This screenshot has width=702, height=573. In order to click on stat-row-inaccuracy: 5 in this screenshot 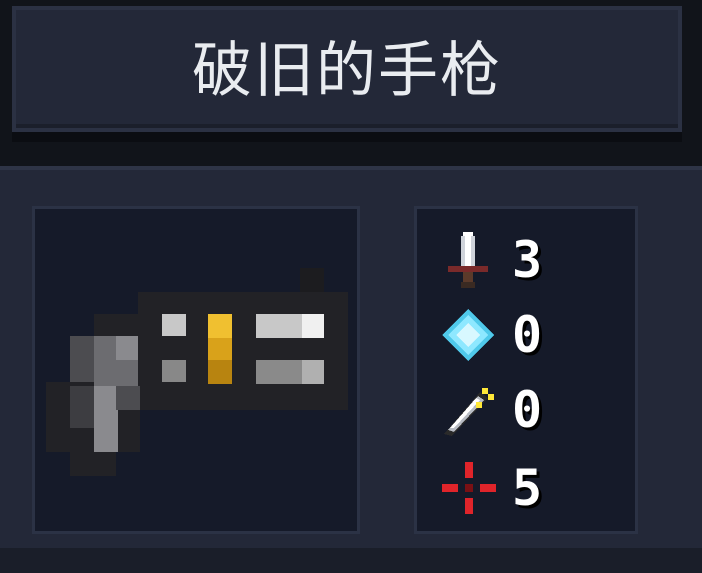, I will do `click(526, 488)`.